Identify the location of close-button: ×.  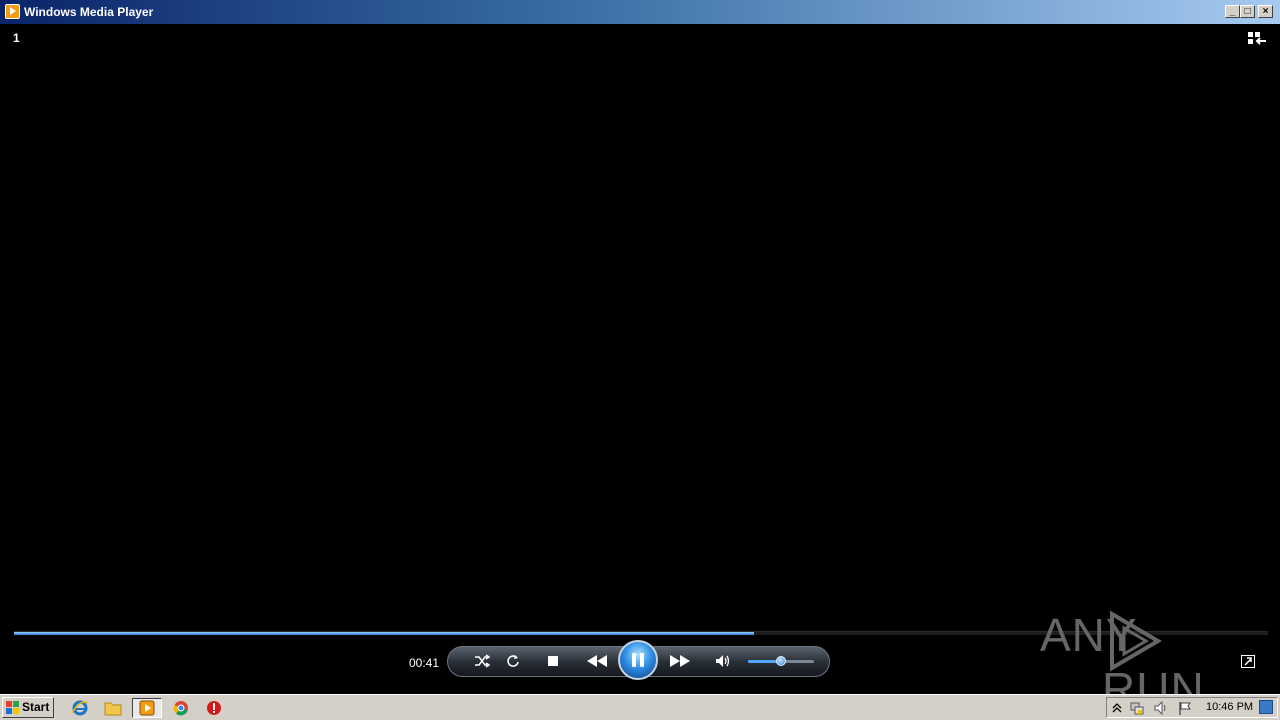
(1265, 11).